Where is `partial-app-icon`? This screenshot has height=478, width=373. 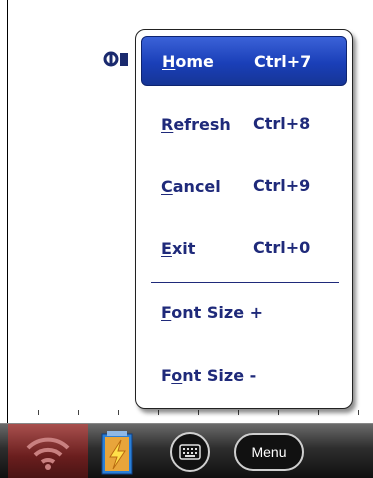 partial-app-icon is located at coordinates (115, 59).